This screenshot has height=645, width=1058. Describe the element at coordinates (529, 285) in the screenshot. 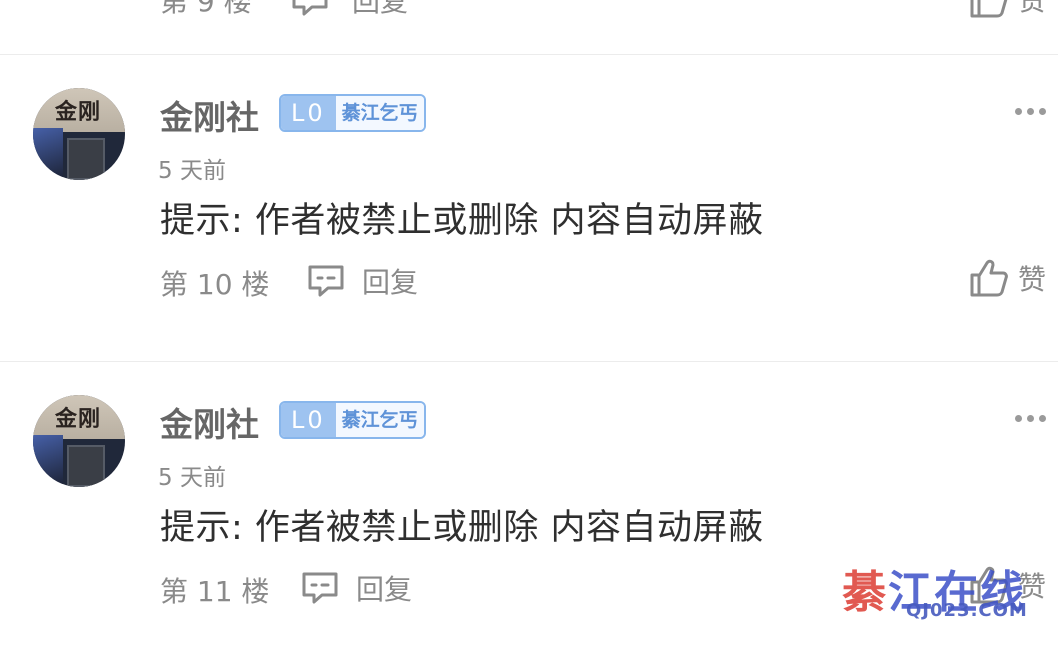

I see `comment-actions: 第 10 楼 回复 赞` at that location.